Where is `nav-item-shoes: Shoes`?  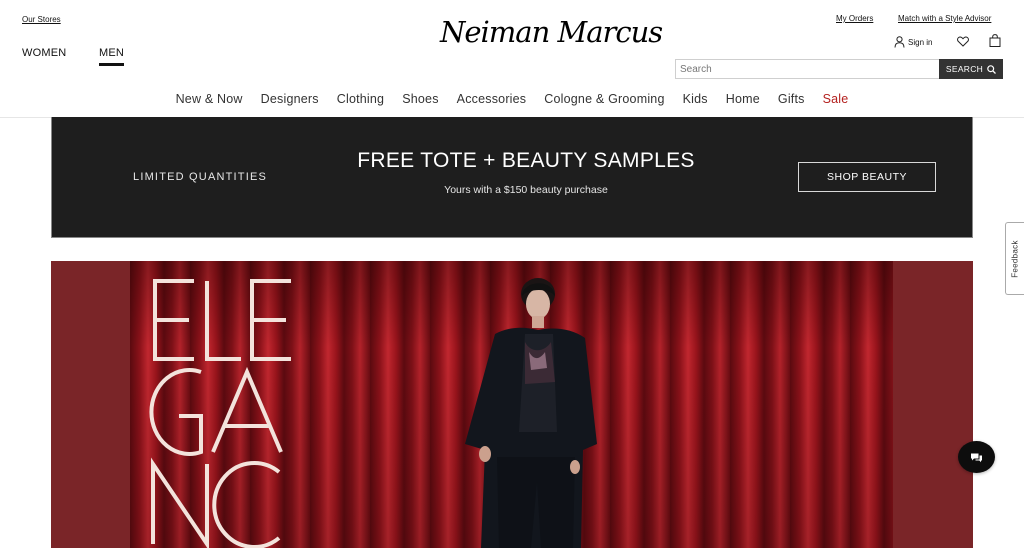
nav-item-shoes: Shoes is located at coordinates (420, 101).